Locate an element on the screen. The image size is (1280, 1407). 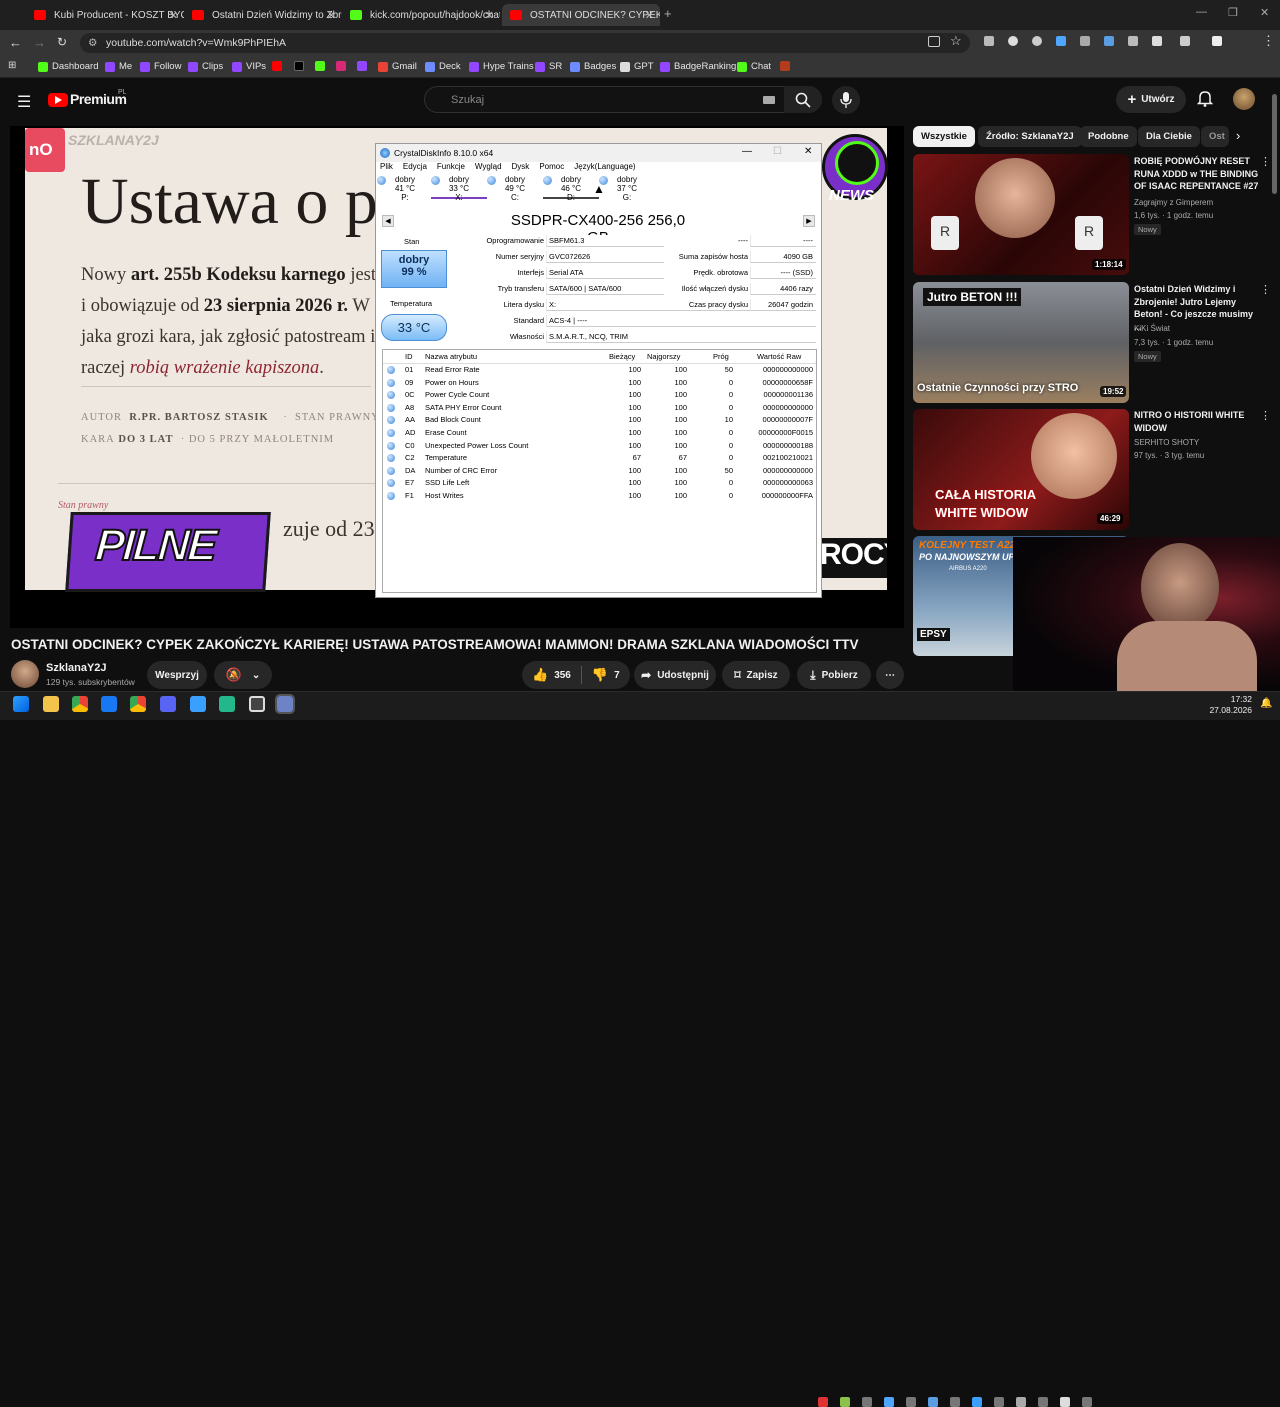
address-bar: ⚙ youtube.com/watch?v=Wmk9PhPIEhA is located at coordinates (525, 43).